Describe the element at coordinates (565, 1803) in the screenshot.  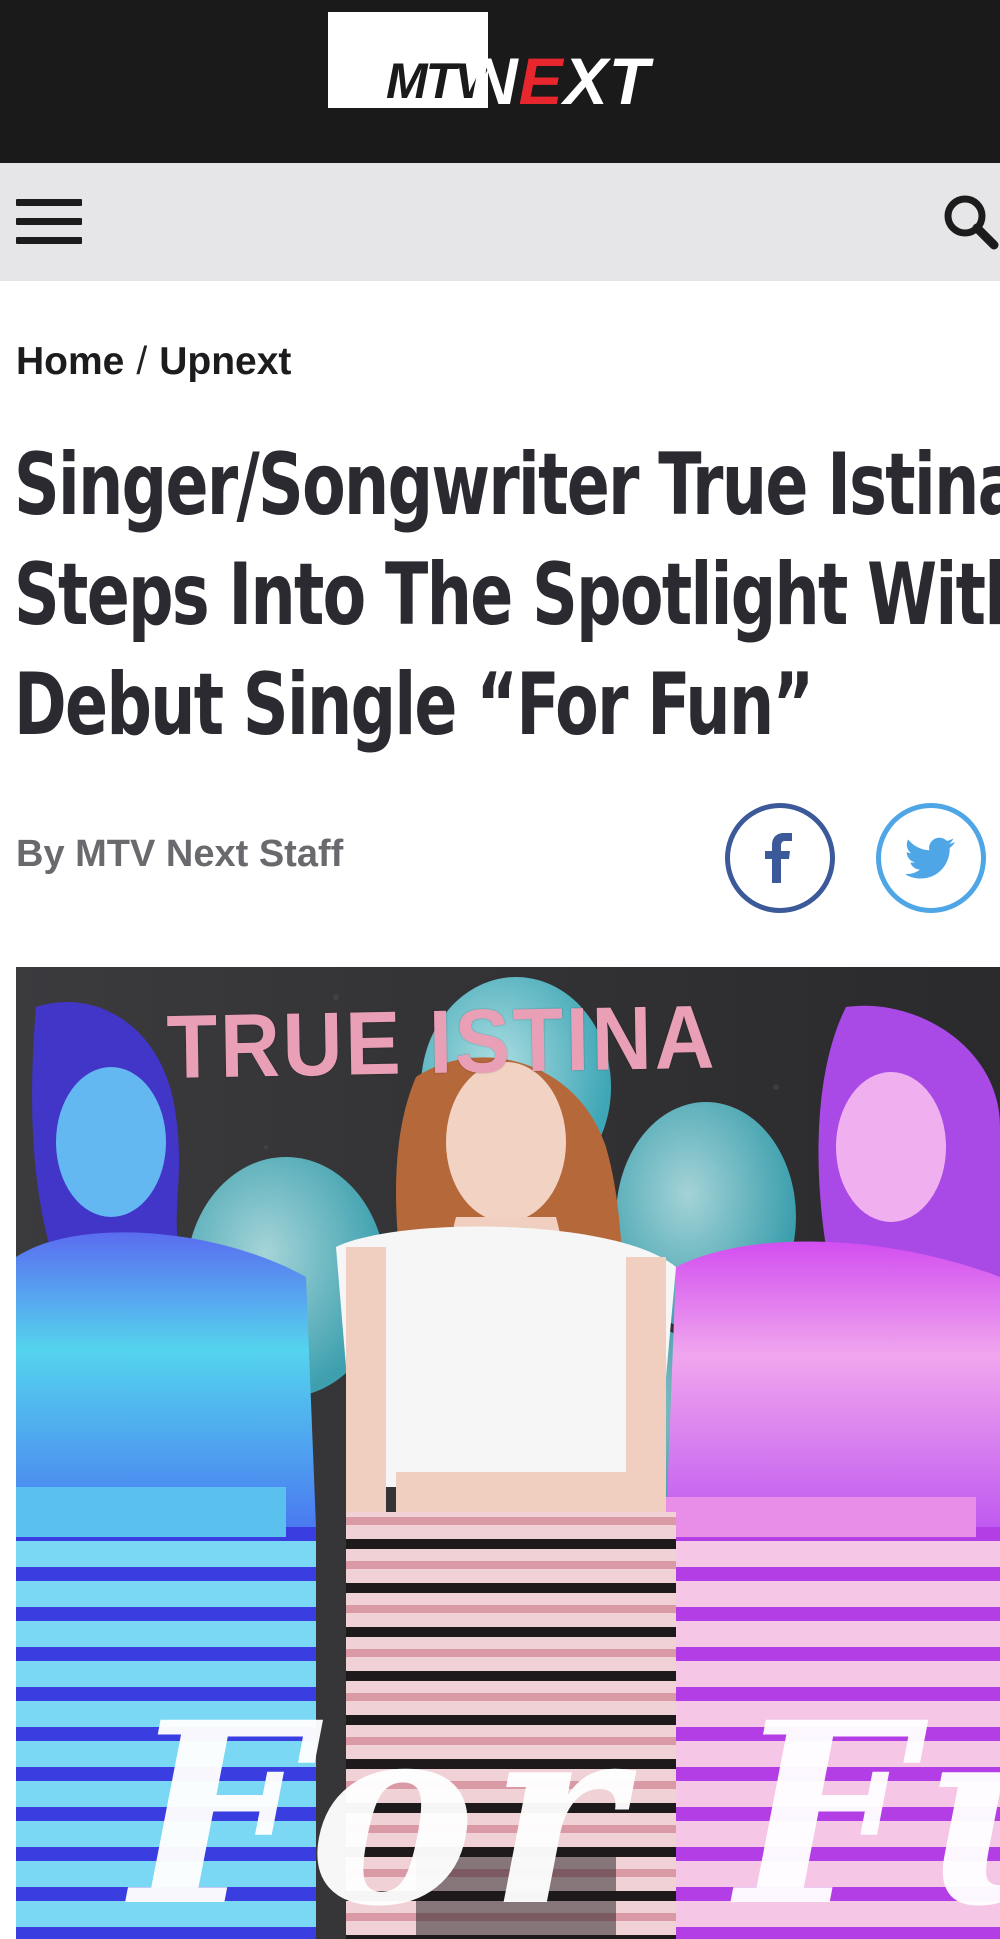
I see `hero-subtitle-text: For Fun` at that location.